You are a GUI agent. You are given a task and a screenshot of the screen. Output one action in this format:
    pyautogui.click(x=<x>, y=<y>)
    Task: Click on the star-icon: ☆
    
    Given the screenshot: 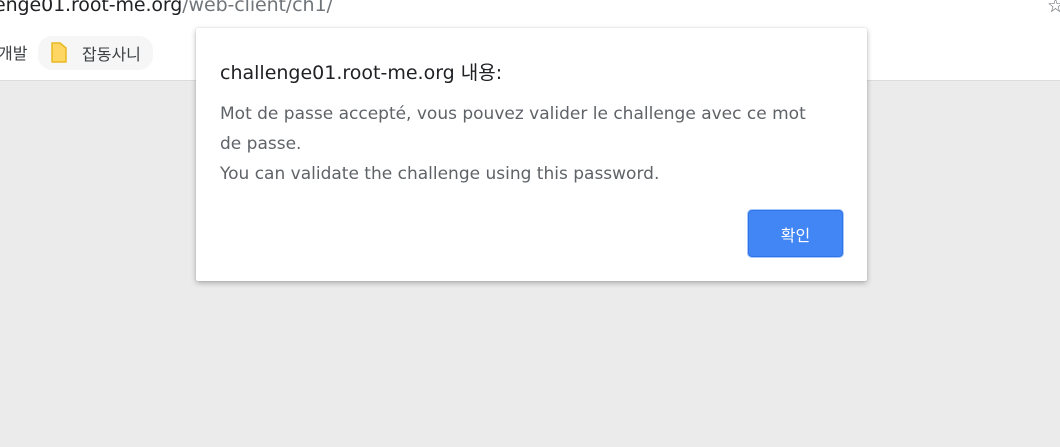 What is the action you would take?
    pyautogui.click(x=1053, y=8)
    